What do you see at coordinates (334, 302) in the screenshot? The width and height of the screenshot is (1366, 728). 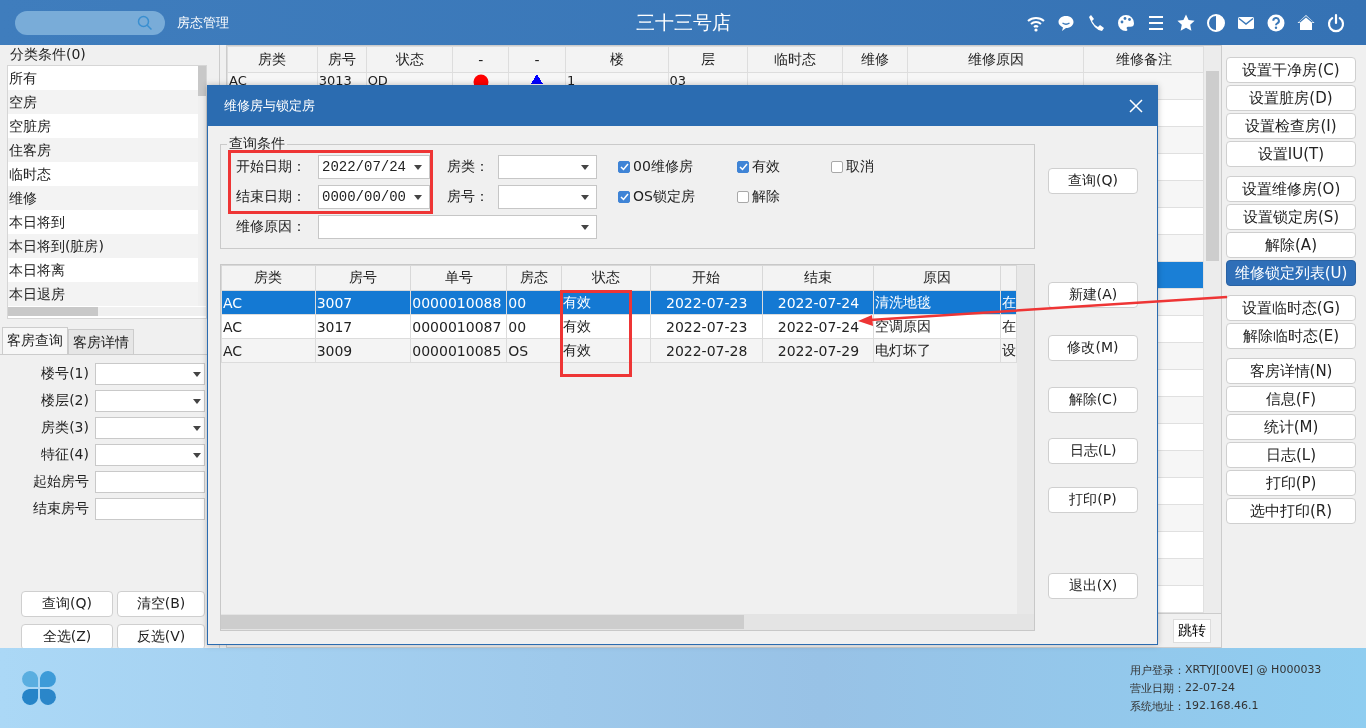 I see `table-cell: 3007` at bounding box center [334, 302].